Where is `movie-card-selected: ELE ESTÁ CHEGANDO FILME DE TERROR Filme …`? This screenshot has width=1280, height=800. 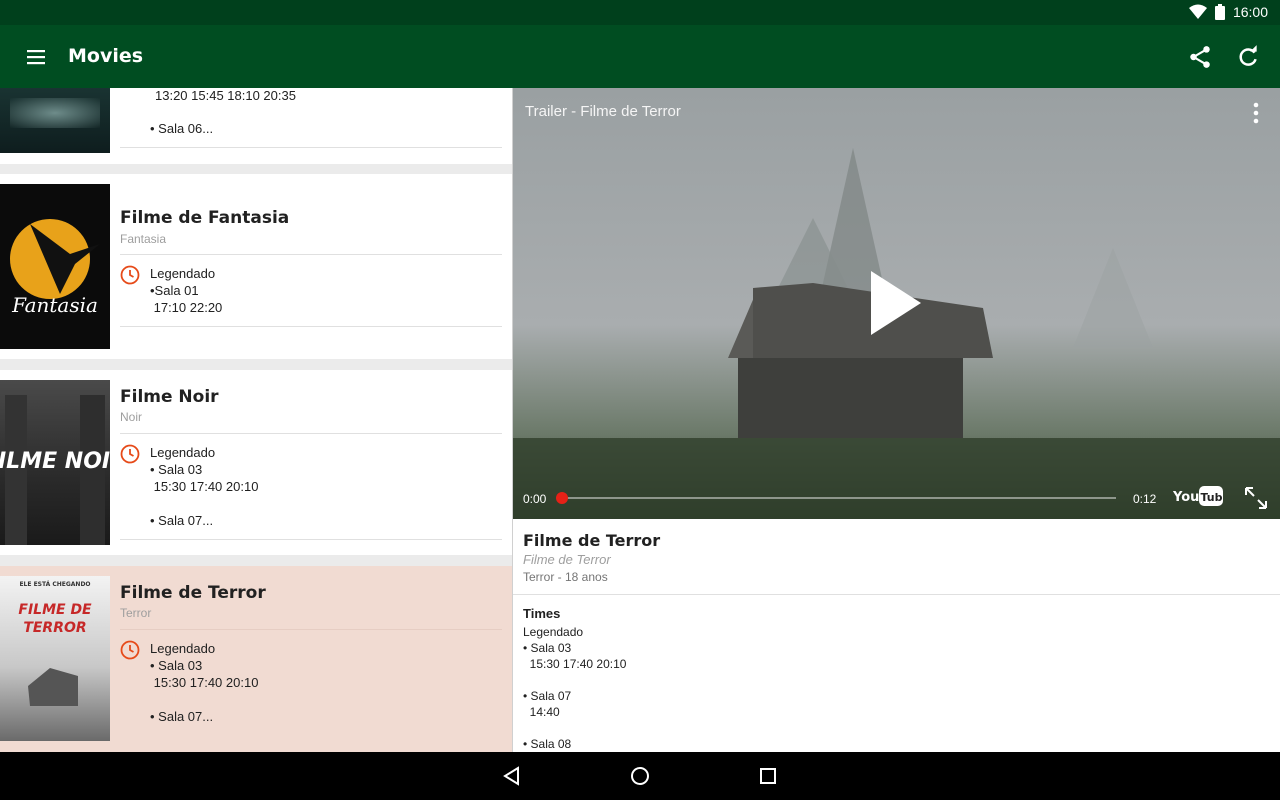 movie-card-selected: ELE ESTÁ CHEGANDO FILME DE TERROR Filme … is located at coordinates (256, 659).